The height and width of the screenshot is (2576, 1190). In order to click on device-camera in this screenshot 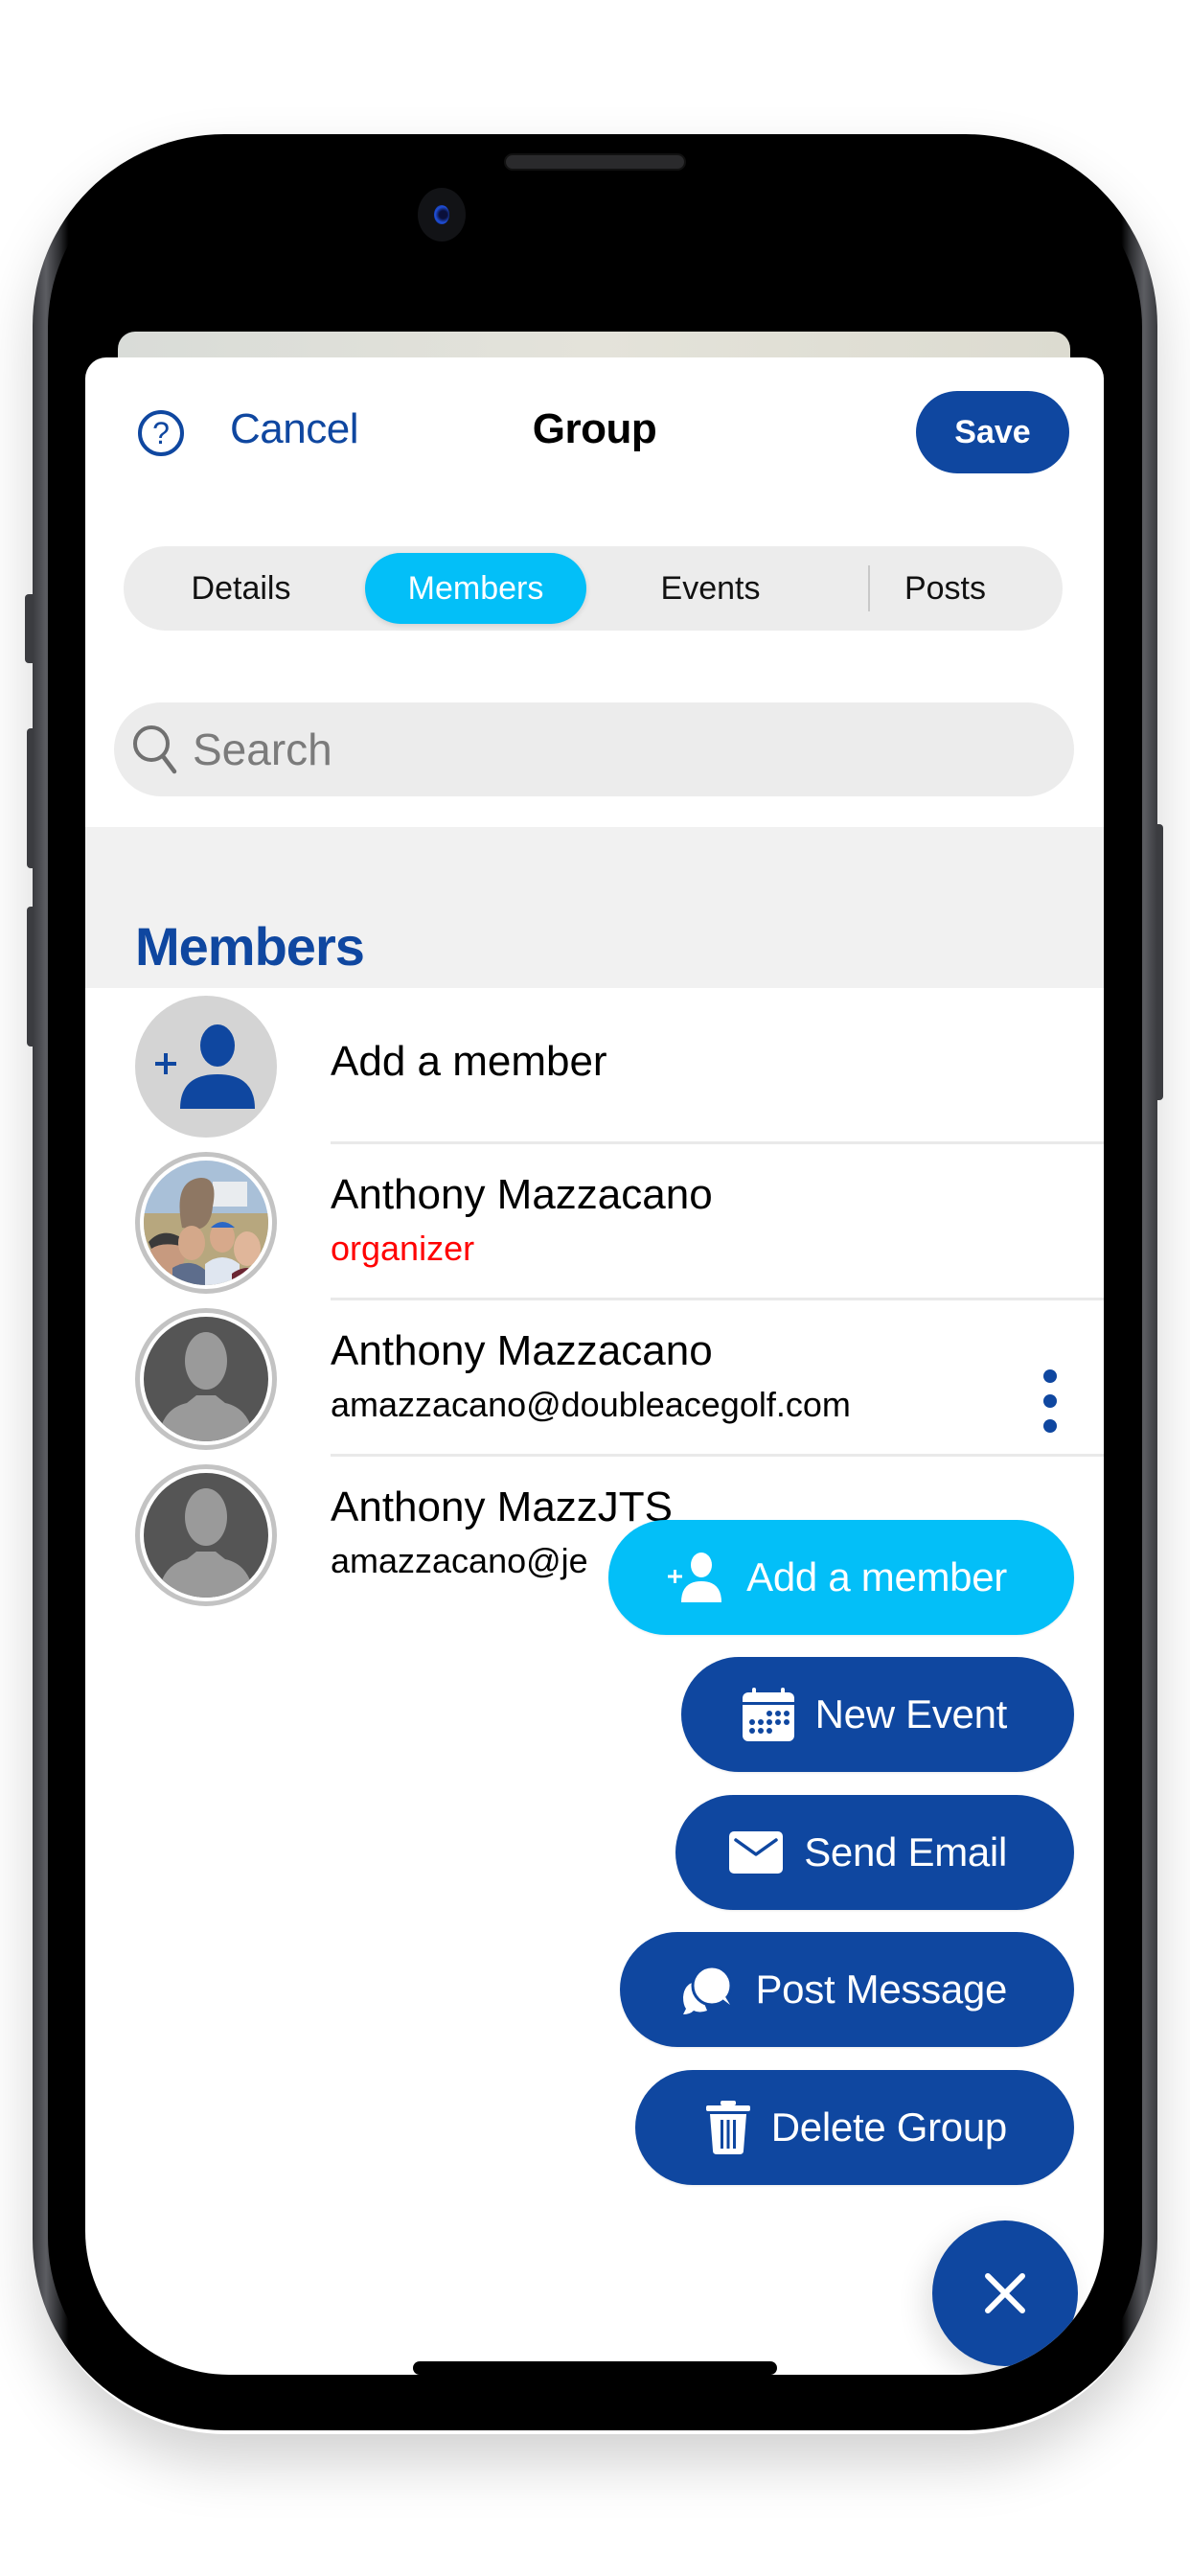, I will do `click(442, 215)`.